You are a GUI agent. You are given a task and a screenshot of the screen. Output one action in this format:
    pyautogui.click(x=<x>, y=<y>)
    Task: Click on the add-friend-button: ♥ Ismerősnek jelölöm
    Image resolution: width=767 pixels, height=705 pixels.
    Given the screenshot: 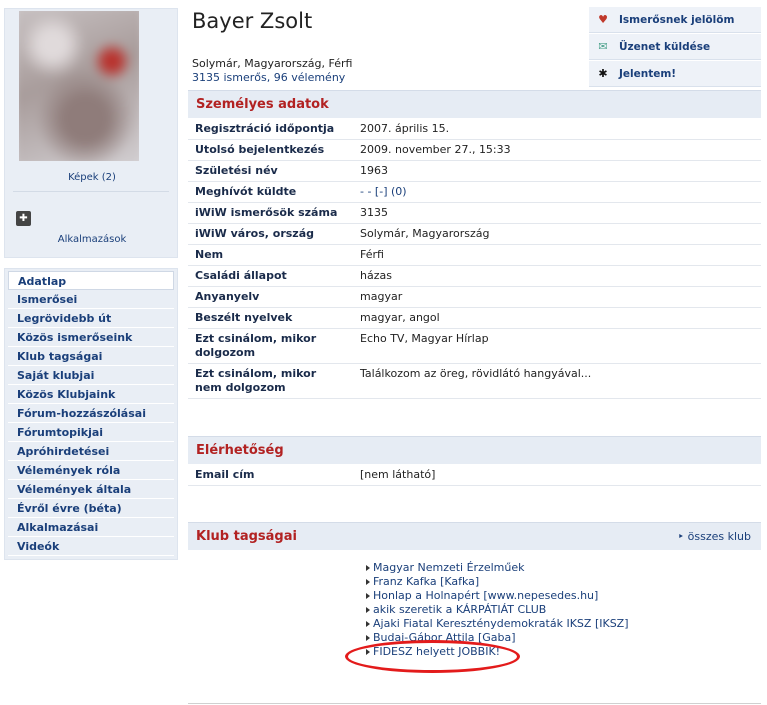 What is the action you would take?
    pyautogui.click(x=675, y=20)
    